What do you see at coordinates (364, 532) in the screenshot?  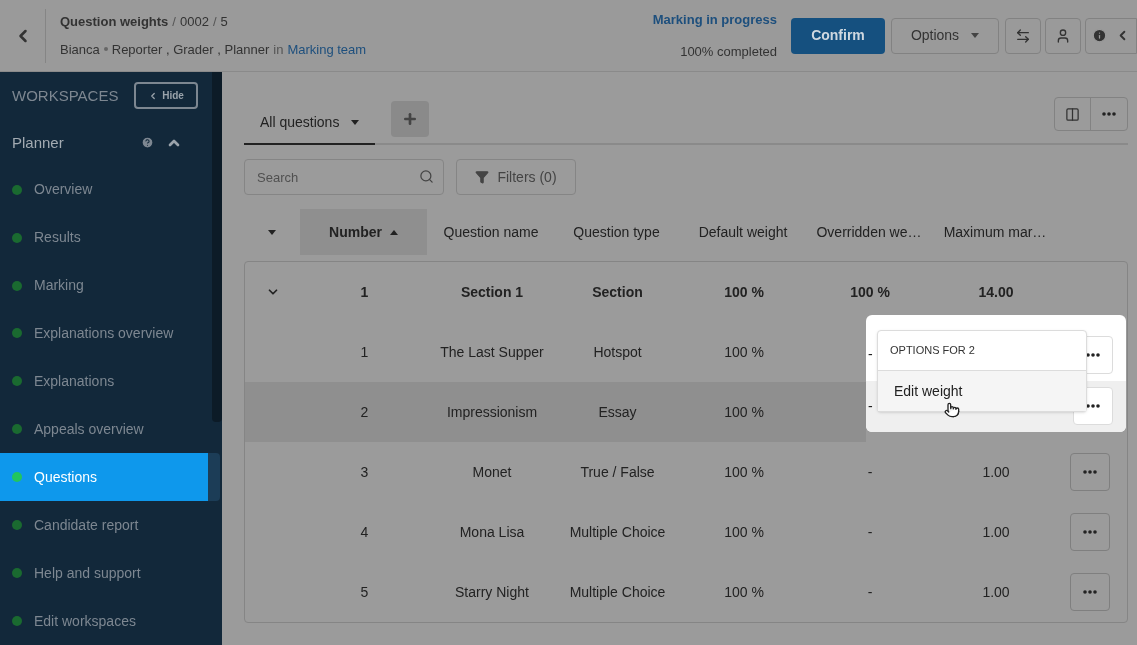 I see `table-cell-text: 4` at bounding box center [364, 532].